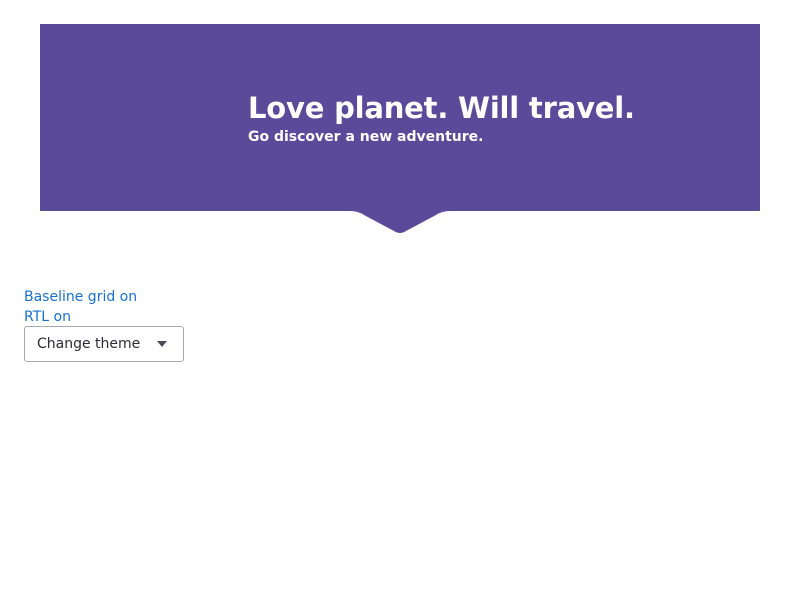 Image resolution: width=800 pixels, height=600 pixels. Describe the element at coordinates (441, 108) in the screenshot. I see `hero-title: Love planet. Will travel.` at that location.